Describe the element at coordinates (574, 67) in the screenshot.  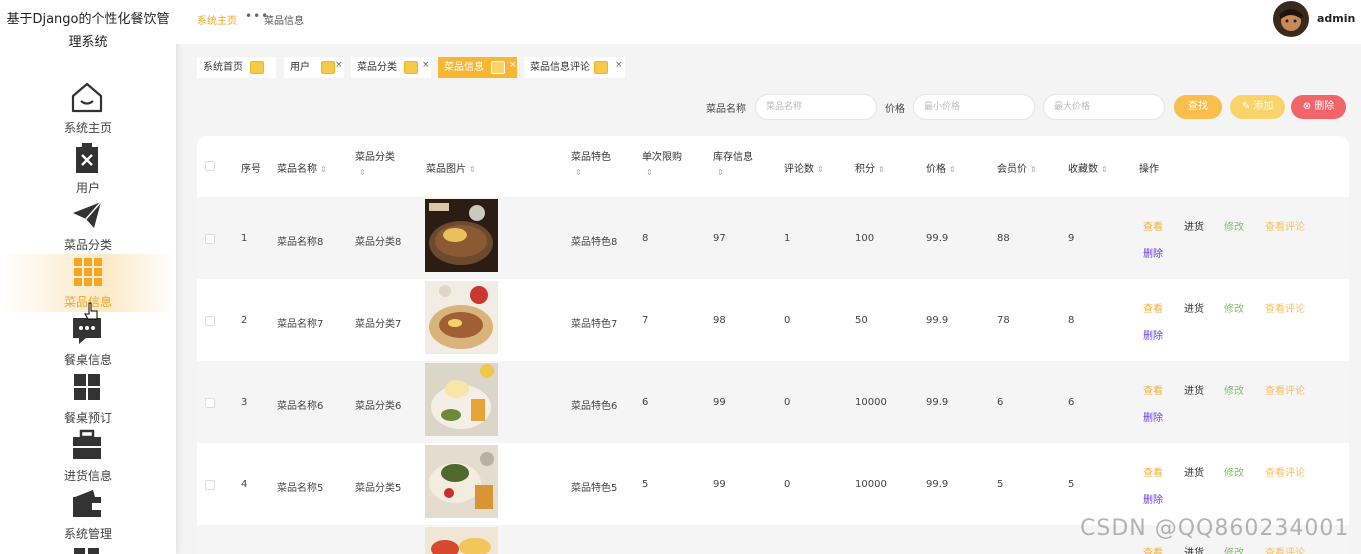
I see `tab-dish-comments: 菜品信息评论 ×` at that location.